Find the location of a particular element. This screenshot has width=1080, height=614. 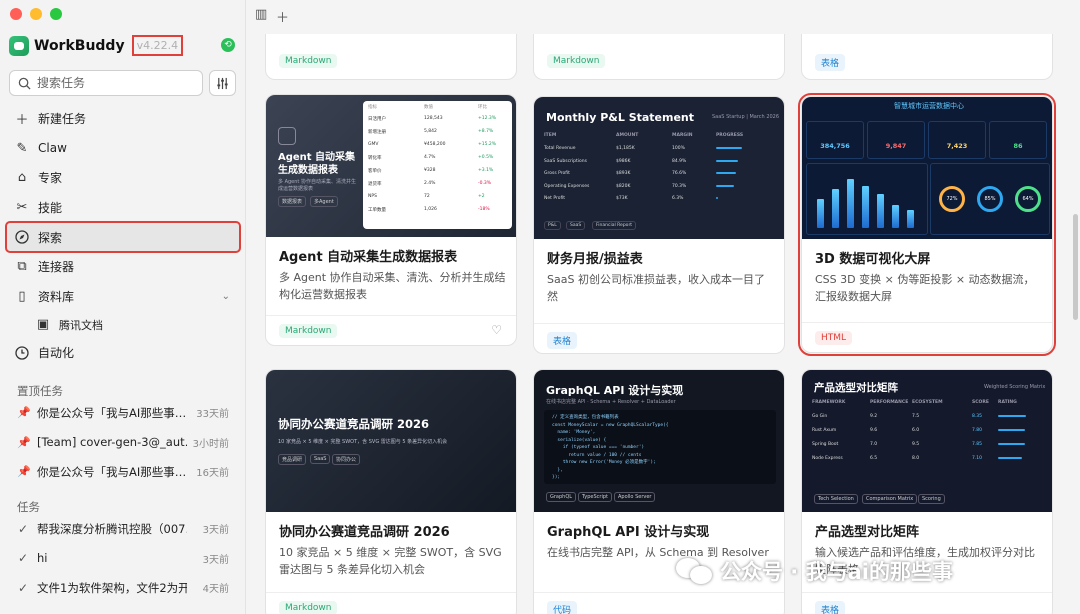

nav-label: 连接器 is located at coordinates (56, 267).